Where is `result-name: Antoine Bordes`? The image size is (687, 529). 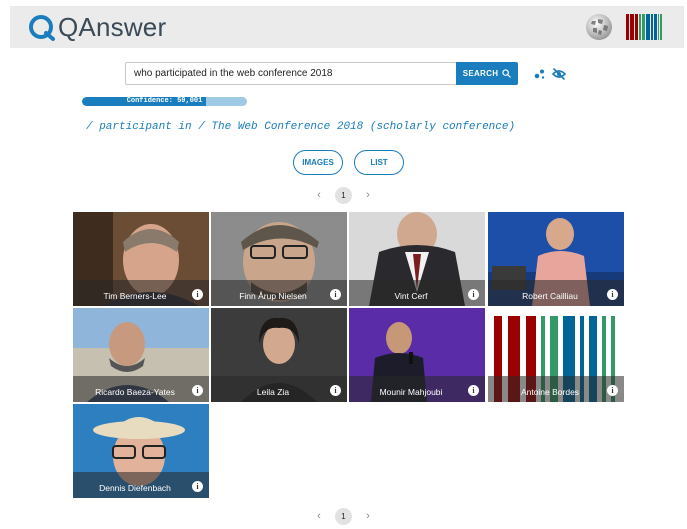 result-name: Antoine Bordes is located at coordinates (550, 392).